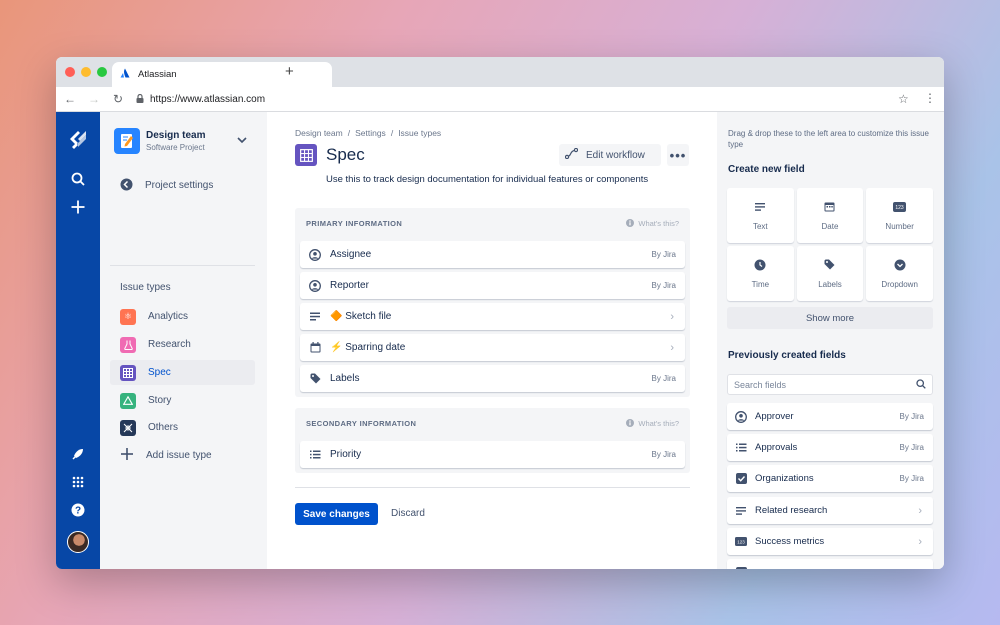  I want to click on project-switcher: Design team Software Project, so click(159, 141).